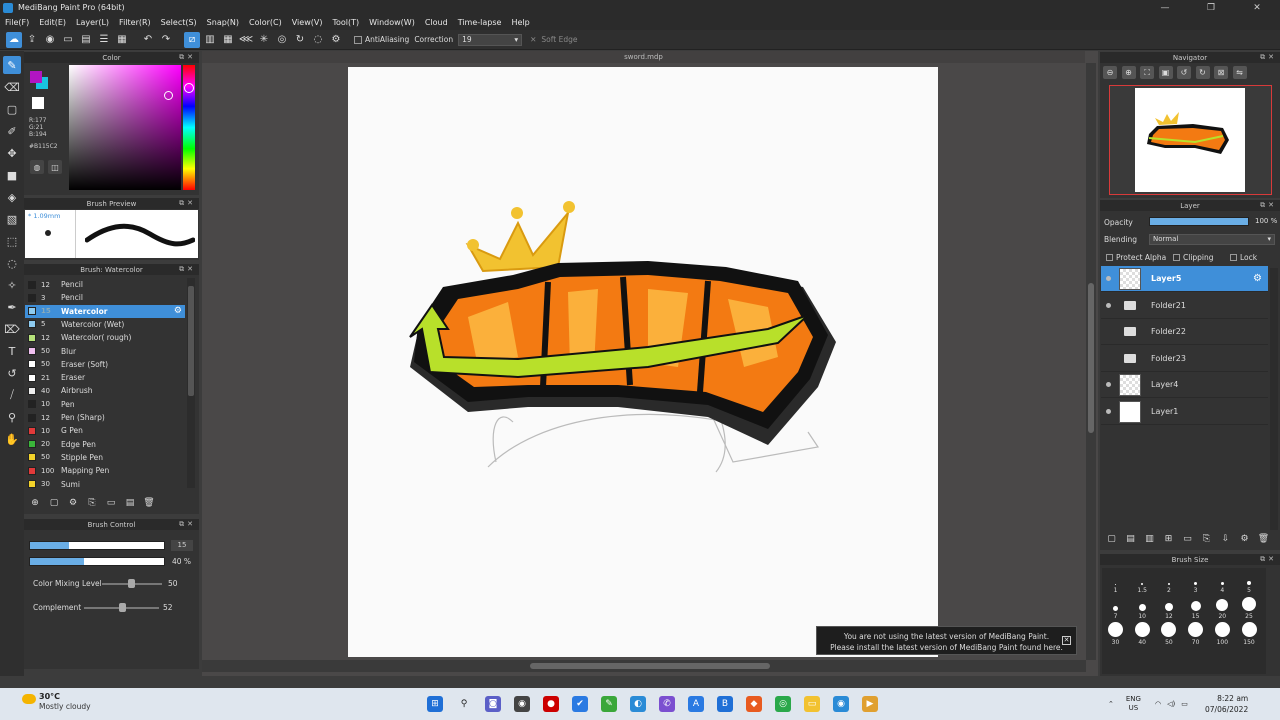 The height and width of the screenshot is (720, 1280). Describe the element at coordinates (358, 39) in the screenshot. I see `antialiasing-checkbox` at that location.